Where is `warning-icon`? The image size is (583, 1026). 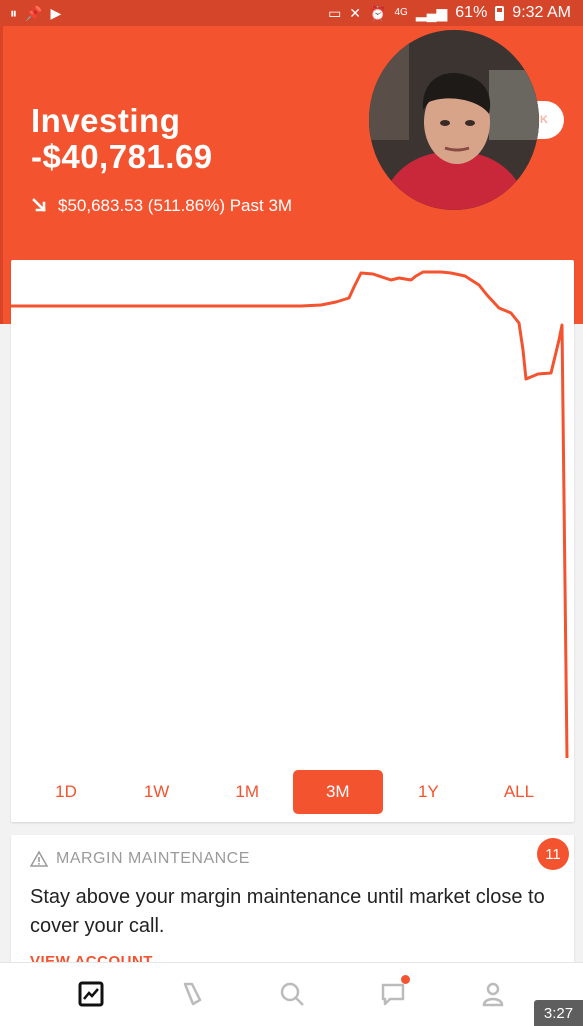 warning-icon is located at coordinates (39, 859).